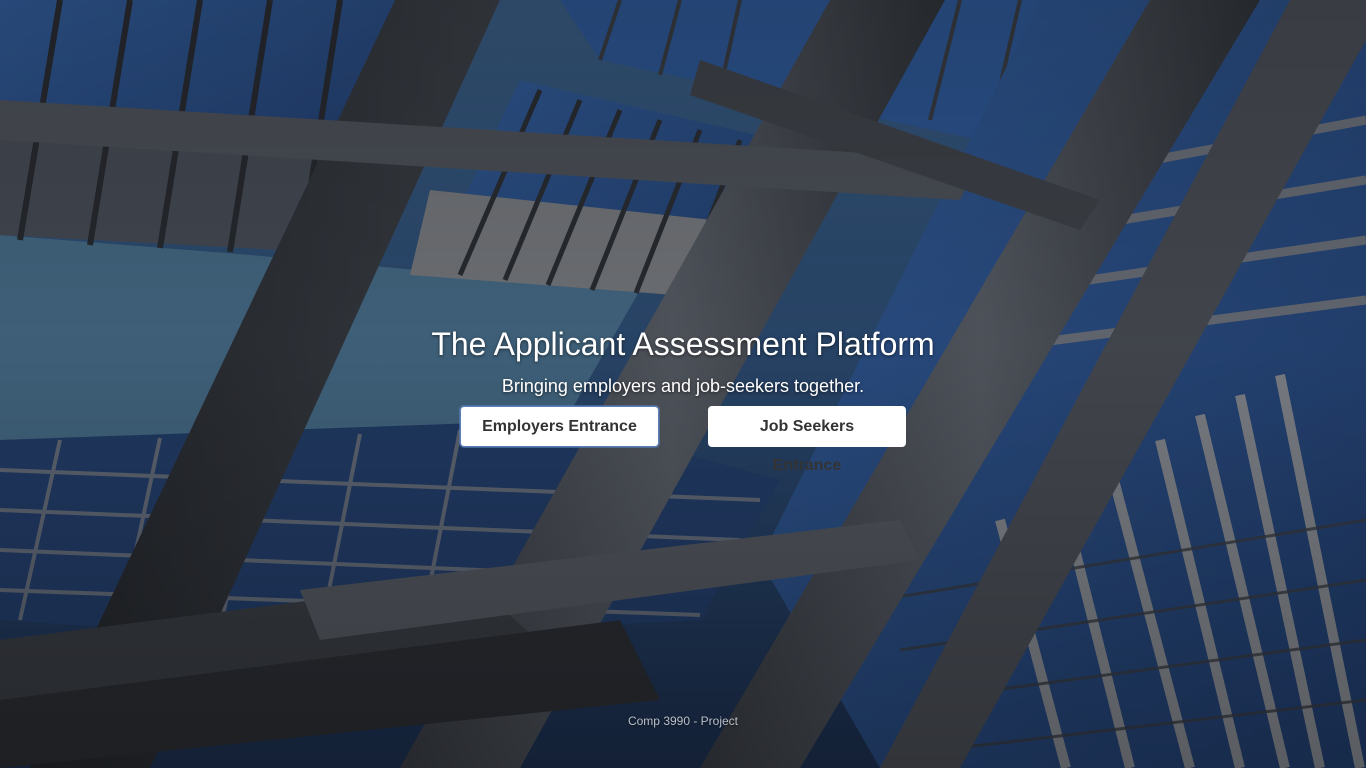 Image resolution: width=1366 pixels, height=768 pixels. I want to click on job-seekers-entrance-button: Job Seekers Entrance, so click(807, 440).